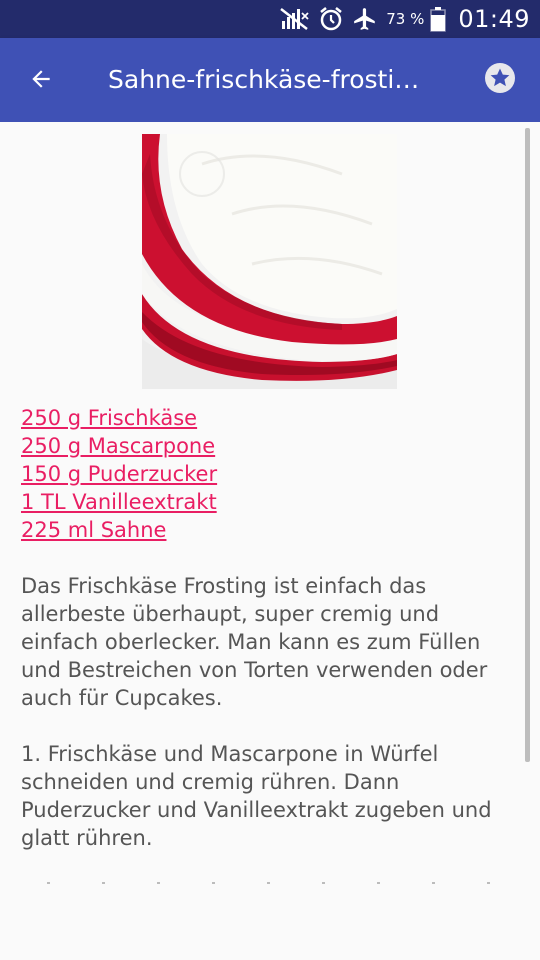 Image resolution: width=540 pixels, height=960 pixels. I want to click on ingredient-link: 150 g Puderzucker, so click(119, 474).